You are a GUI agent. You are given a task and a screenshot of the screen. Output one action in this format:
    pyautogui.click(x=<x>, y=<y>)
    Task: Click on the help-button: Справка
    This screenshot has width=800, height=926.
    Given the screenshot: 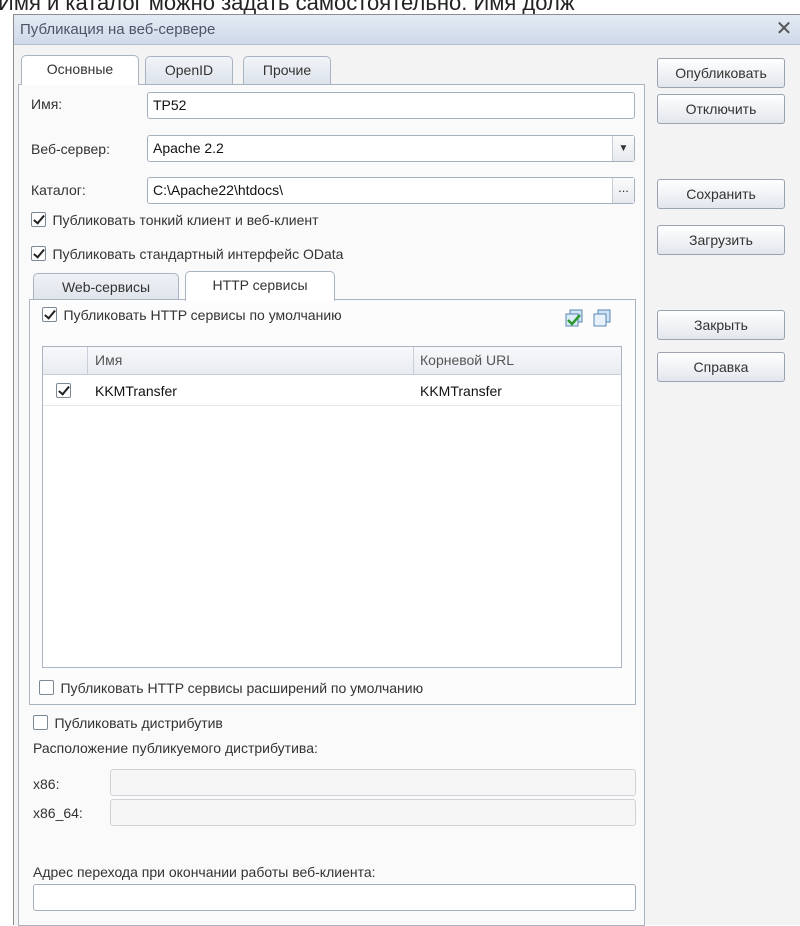 What is the action you would take?
    pyautogui.click(x=721, y=367)
    